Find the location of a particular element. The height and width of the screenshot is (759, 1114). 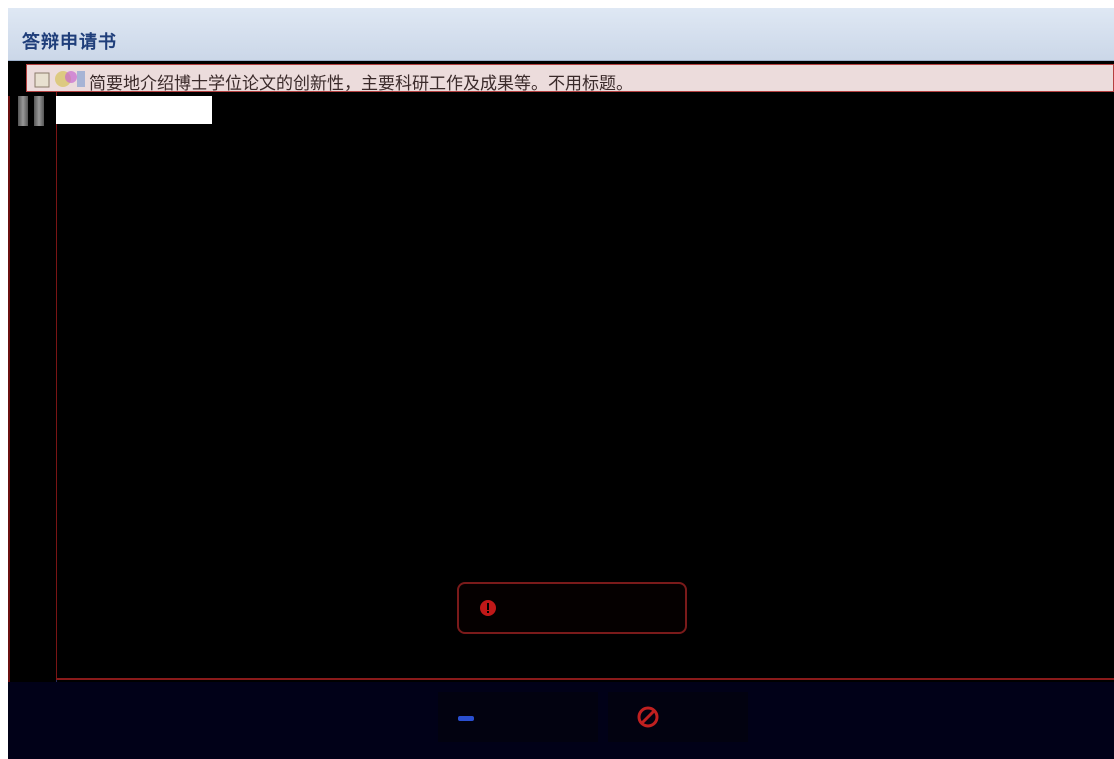

dialog-title: 答辩申请书 is located at coordinates (69, 42).